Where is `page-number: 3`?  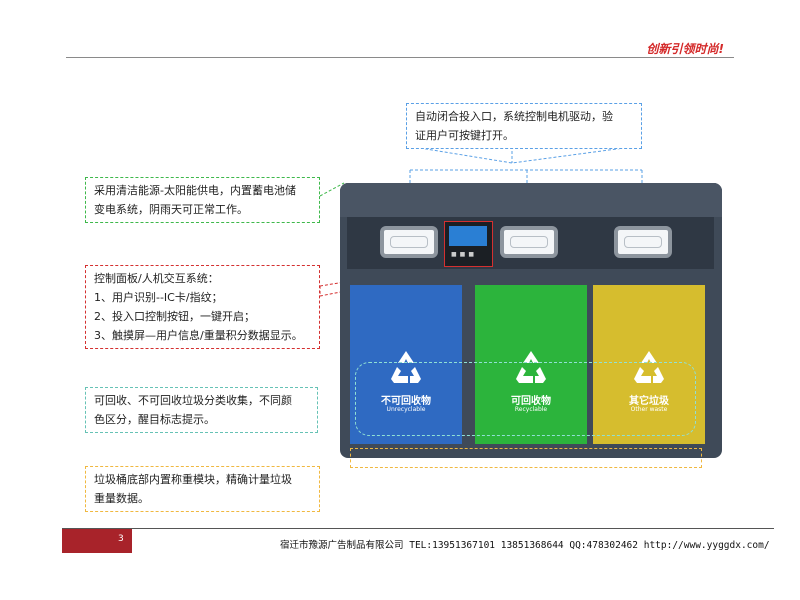 page-number: 3 is located at coordinates (121, 539).